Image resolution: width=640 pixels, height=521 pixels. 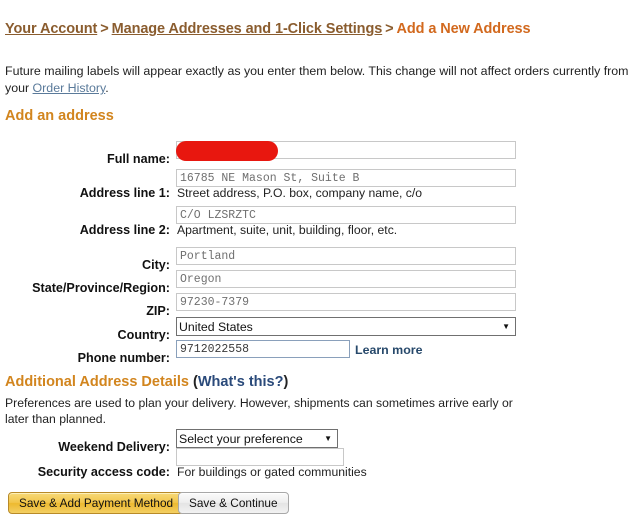 What do you see at coordinates (138, 159) in the screenshot?
I see `full-name-label: Full name:` at bounding box center [138, 159].